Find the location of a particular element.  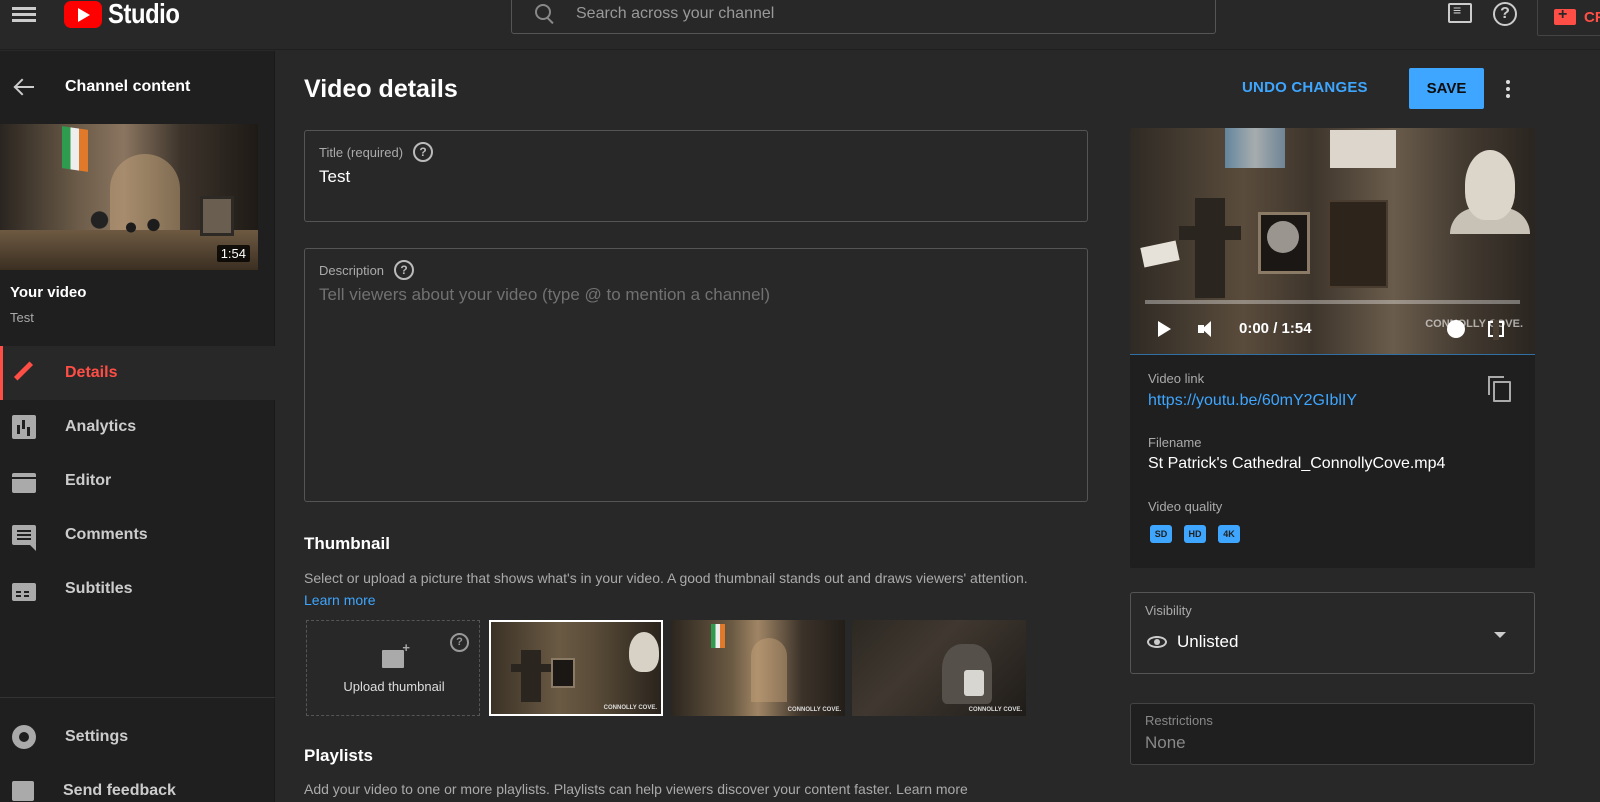

video-camera-icon is located at coordinates (1565, 15).